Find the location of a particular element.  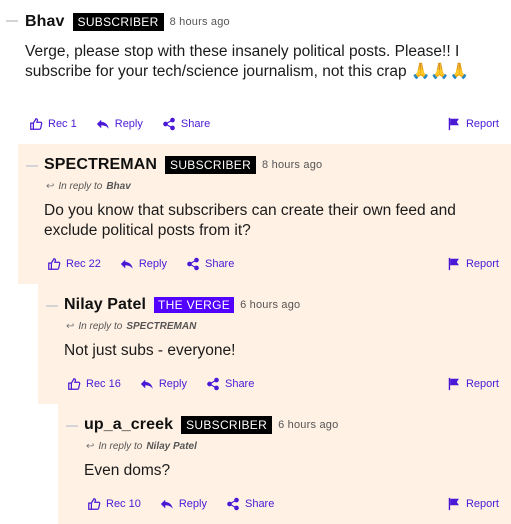

author-name: Bhav is located at coordinates (45, 22).